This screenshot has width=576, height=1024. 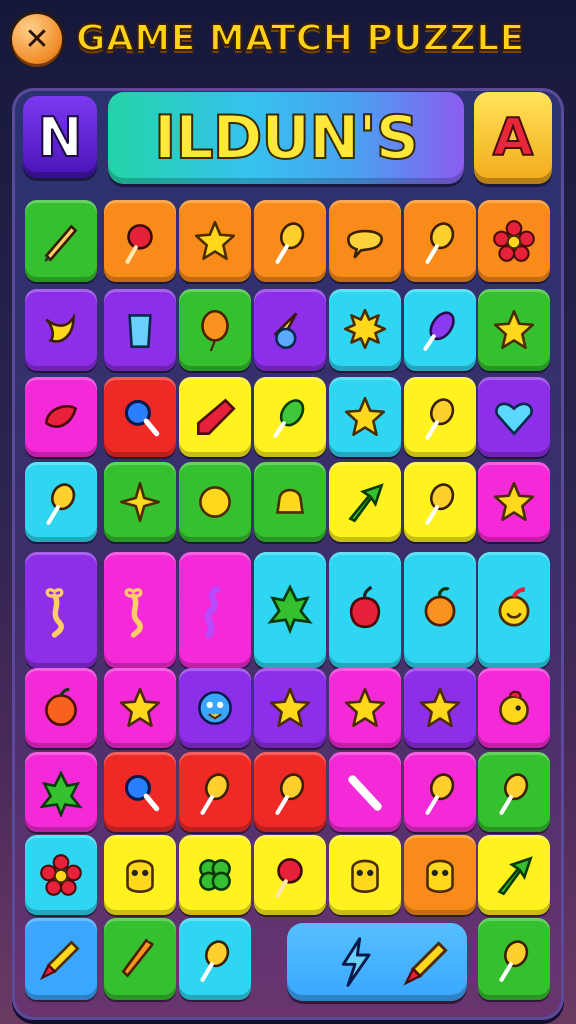 What do you see at coordinates (365, 607) in the screenshot?
I see `berry-icon` at bounding box center [365, 607].